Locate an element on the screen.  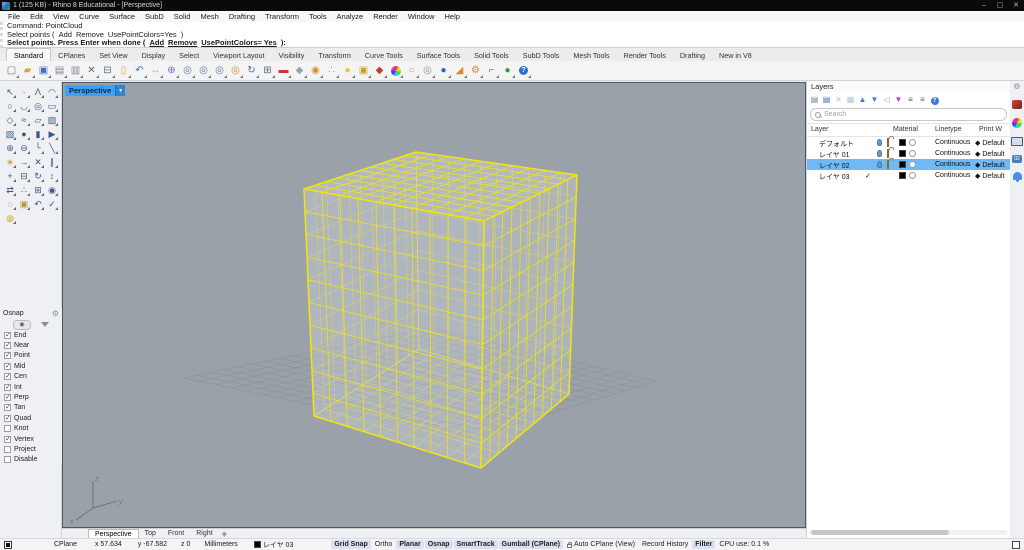
hide-objects-icon: ● is located at coordinates (347, 70).